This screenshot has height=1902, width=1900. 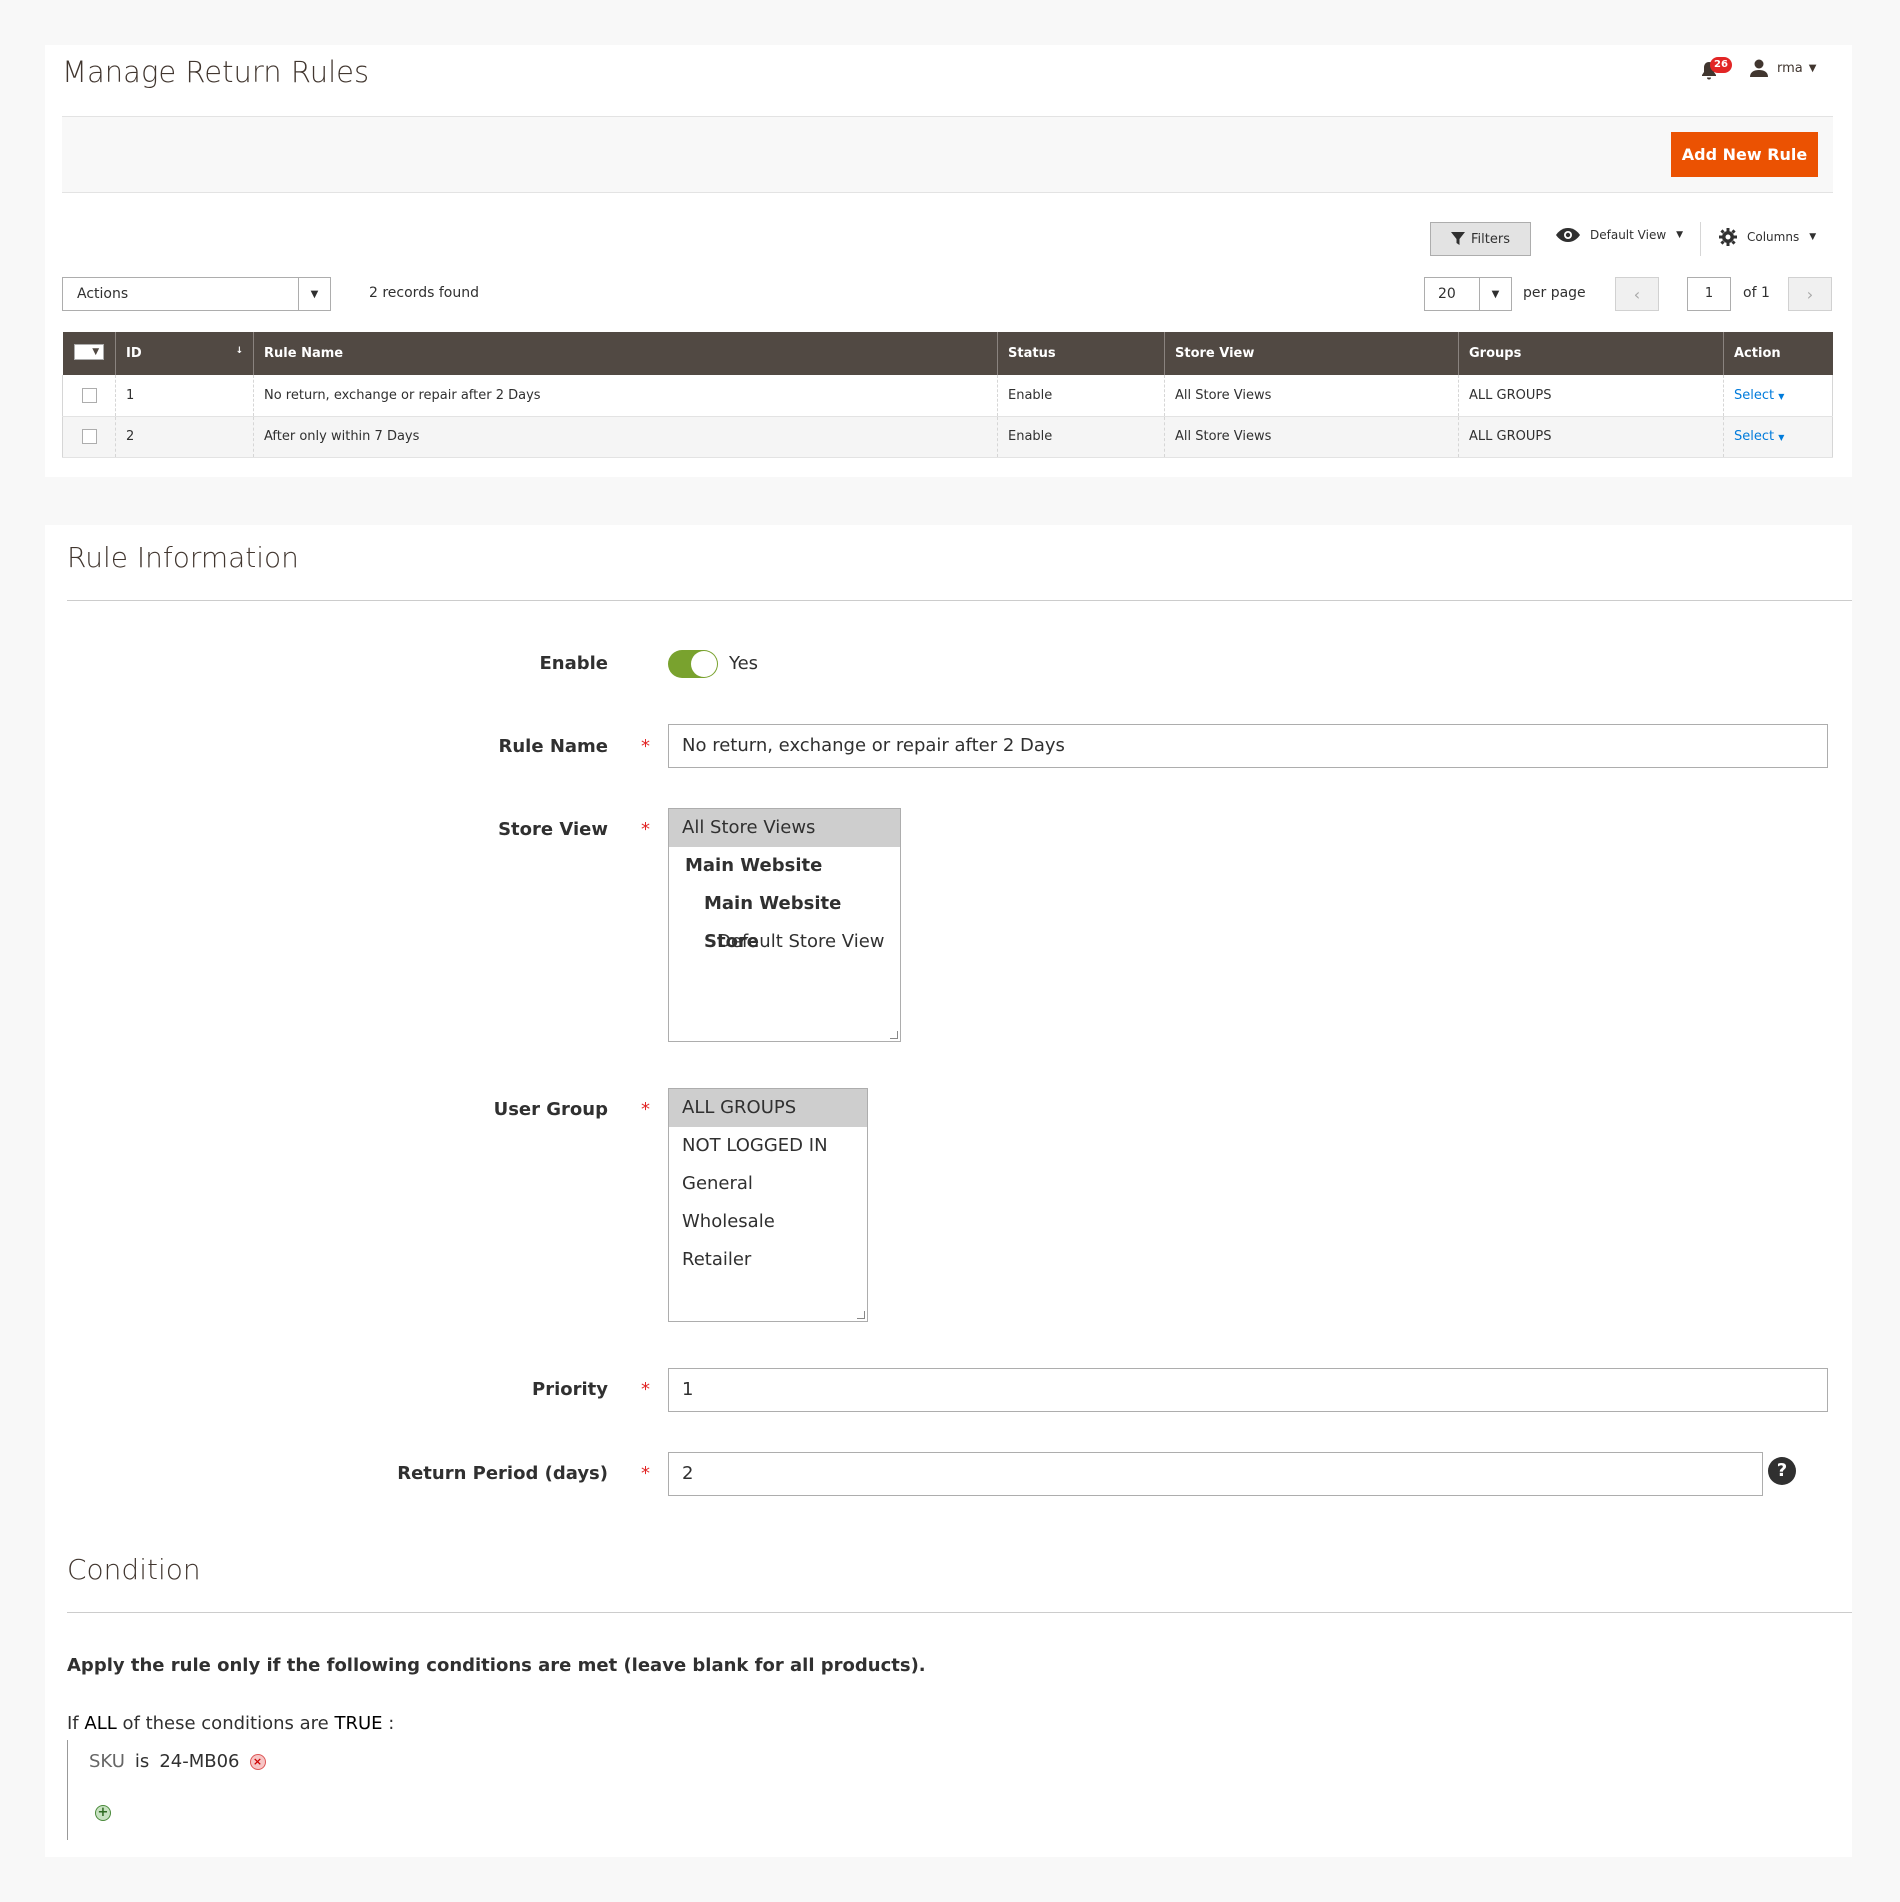 What do you see at coordinates (947, 154) in the screenshot?
I see `page-actions-bar: Add New Rule` at bounding box center [947, 154].